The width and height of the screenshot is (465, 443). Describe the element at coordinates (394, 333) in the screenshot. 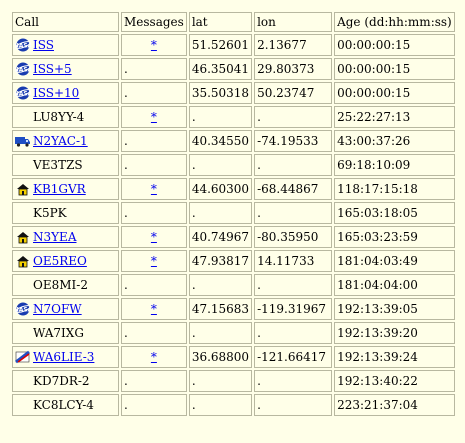

I see `age-cell: 192:13:39:20` at that location.